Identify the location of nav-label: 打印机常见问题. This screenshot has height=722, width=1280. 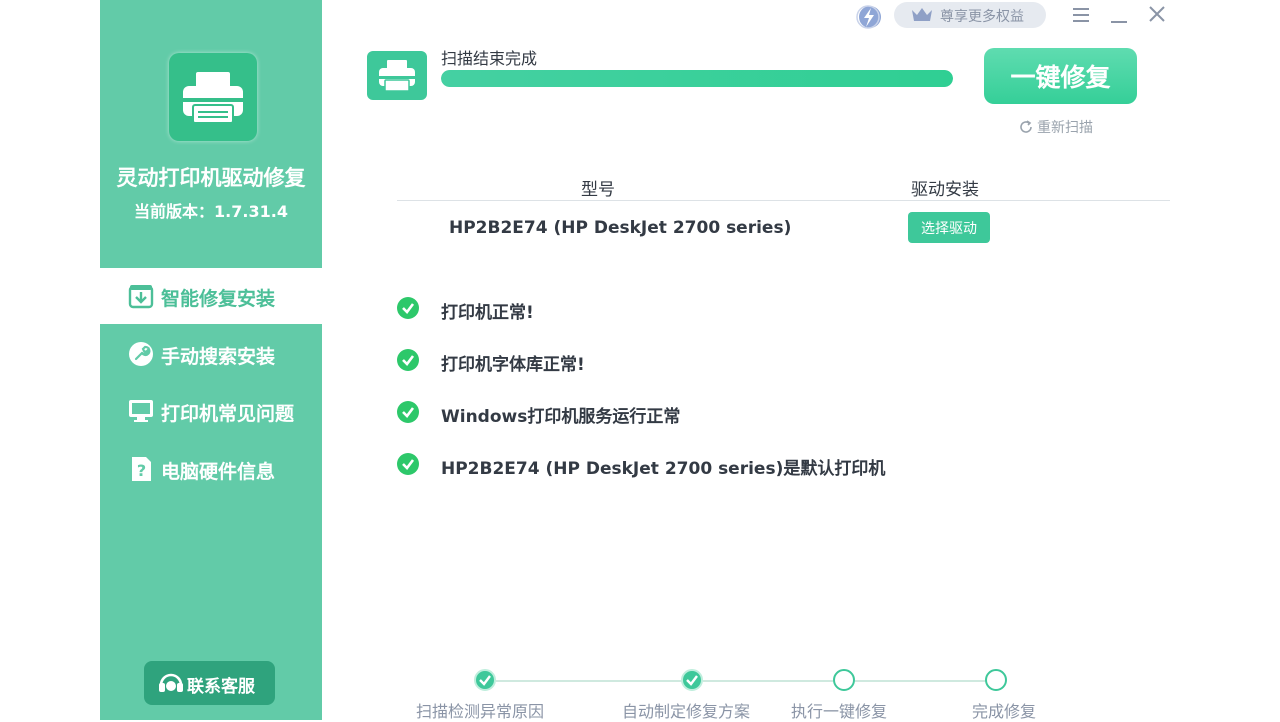
(228, 414).